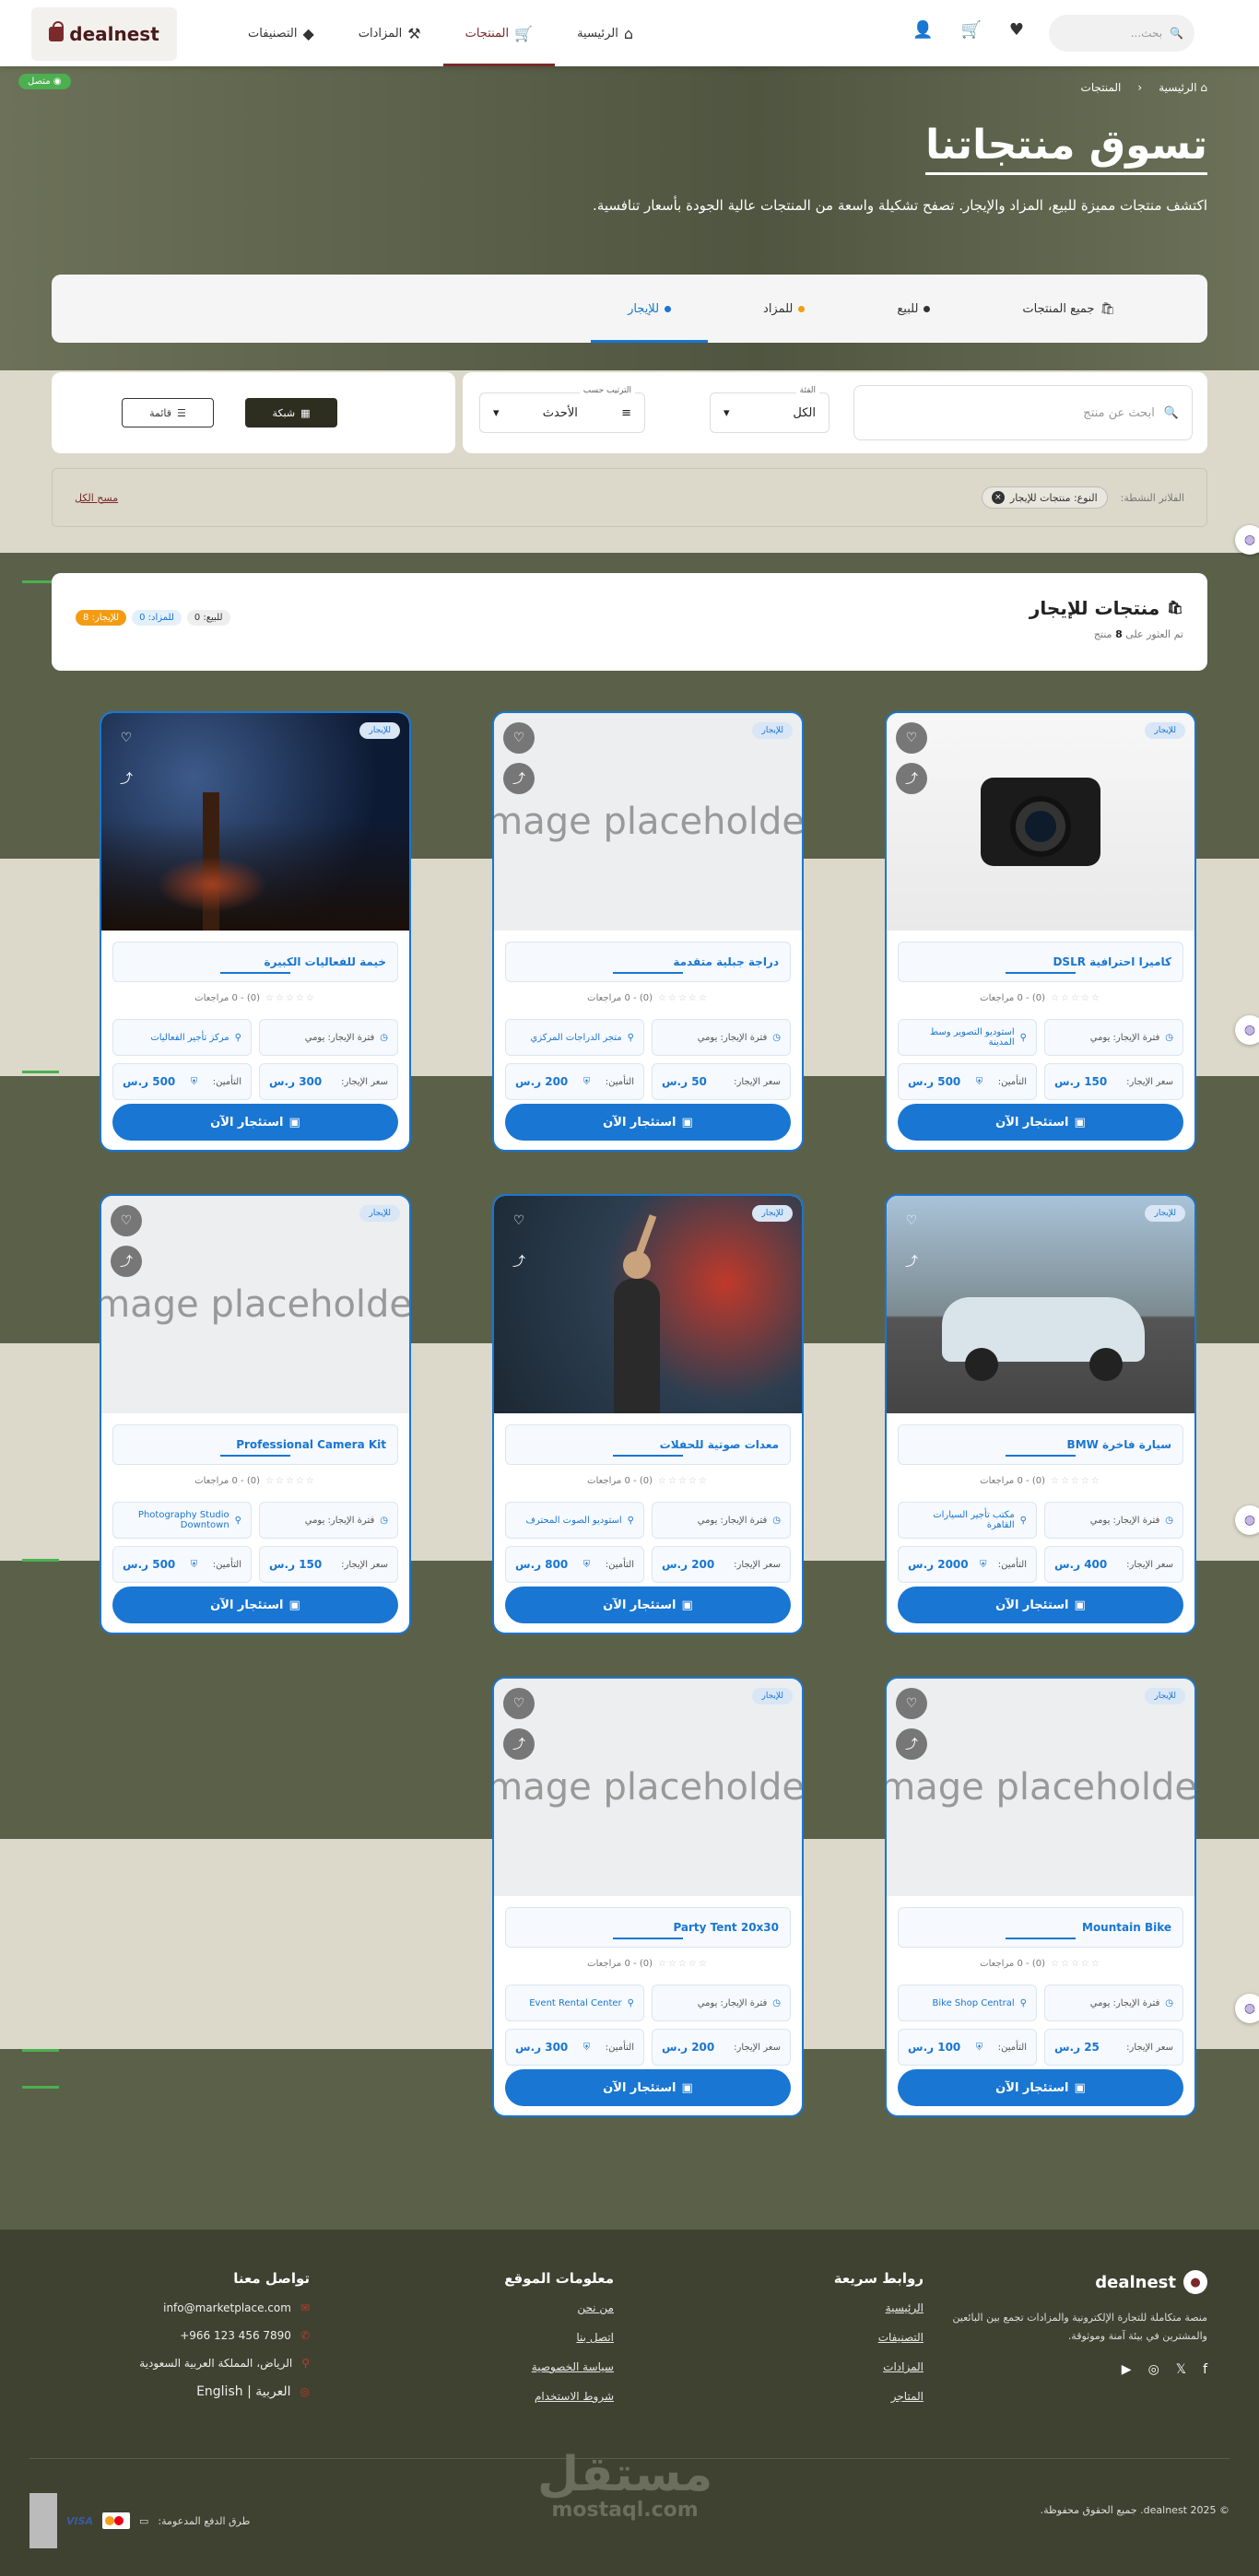 The width and height of the screenshot is (1259, 2576). What do you see at coordinates (648, 1564) in the screenshot?
I see `price-row: سعر الإيجار: 200 ر.س التأمين: ⛨ 800 ر.س` at bounding box center [648, 1564].